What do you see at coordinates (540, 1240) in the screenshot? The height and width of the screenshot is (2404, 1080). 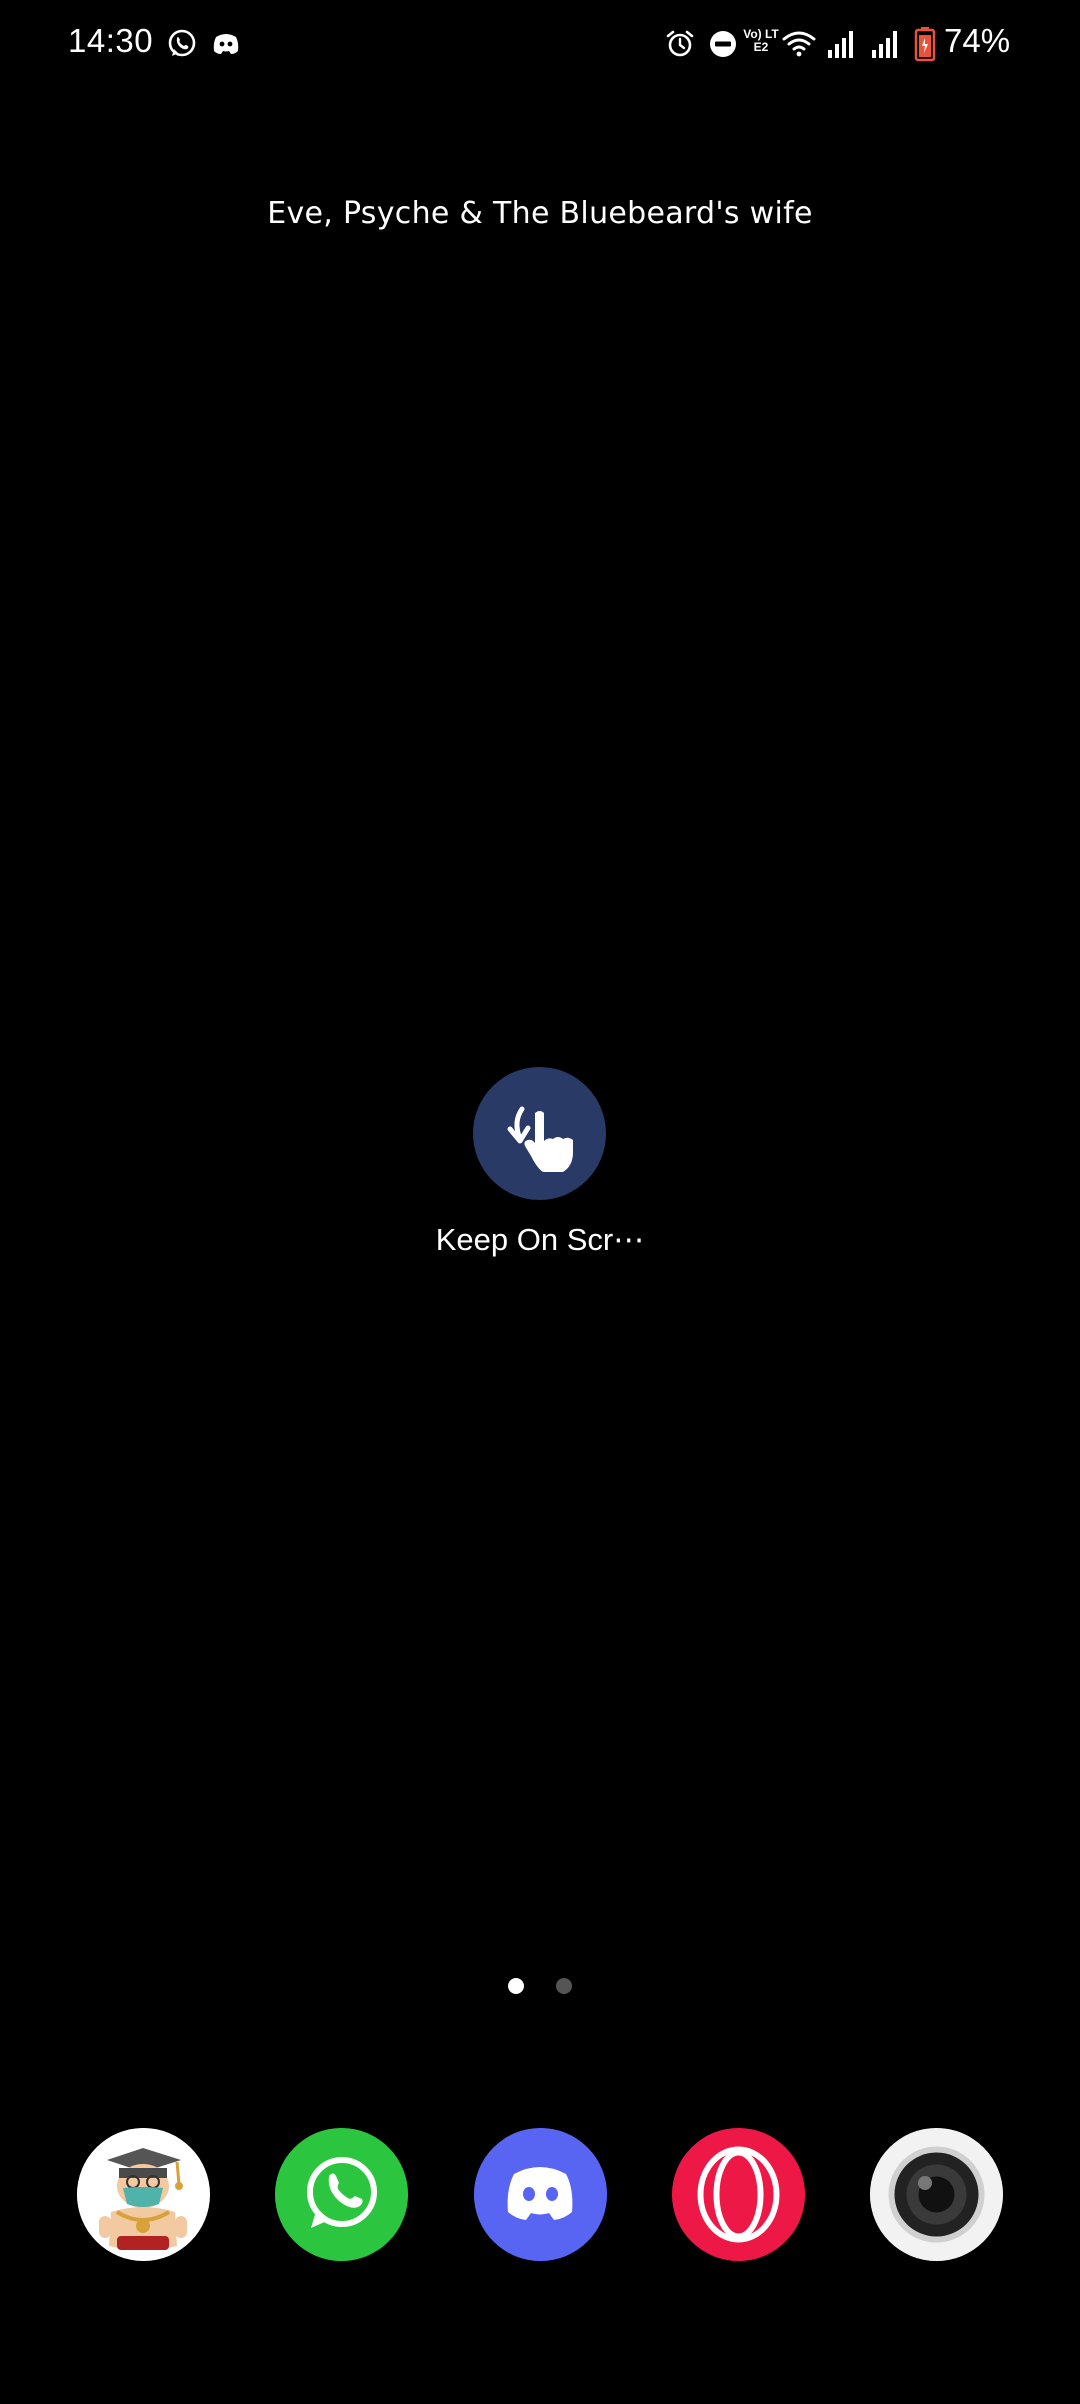 I see `keep-on-screen-app-label: Keep On Scr⋯` at bounding box center [540, 1240].